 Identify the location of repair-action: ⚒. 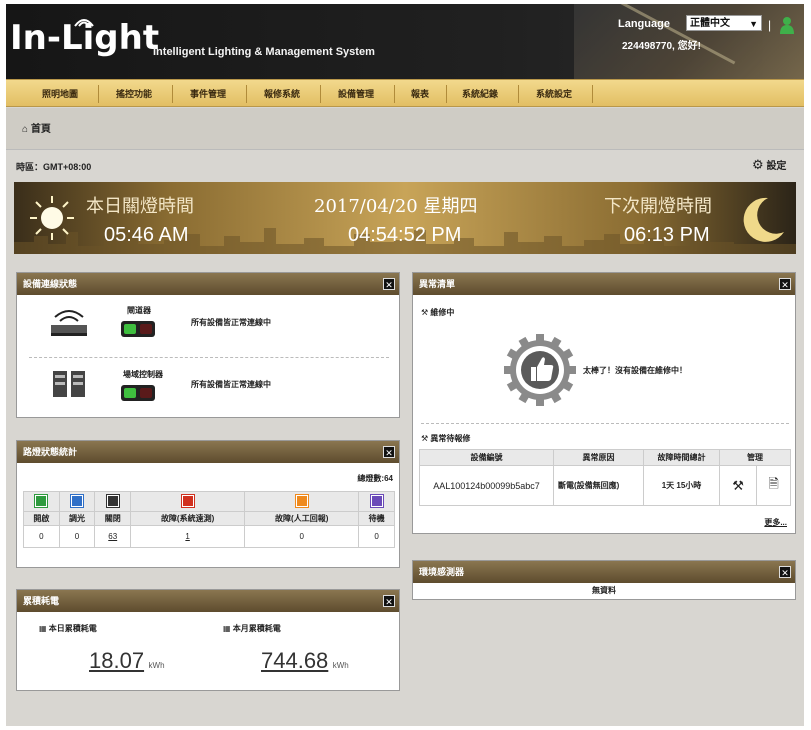
(738, 485).